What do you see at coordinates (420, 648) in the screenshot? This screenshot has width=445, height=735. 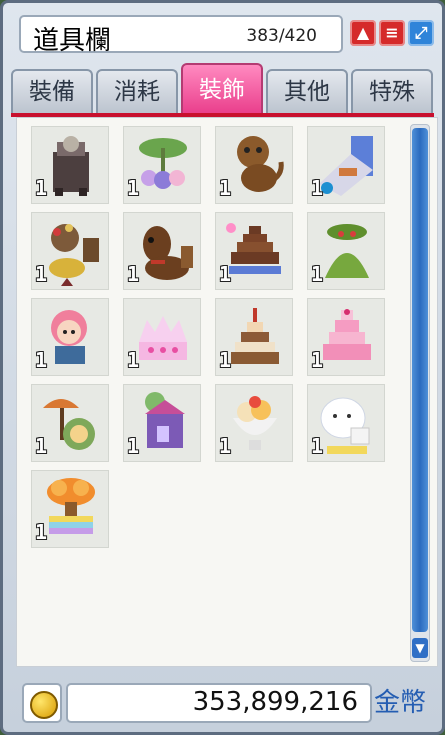 I see `scroll-down-button: ▼` at bounding box center [420, 648].